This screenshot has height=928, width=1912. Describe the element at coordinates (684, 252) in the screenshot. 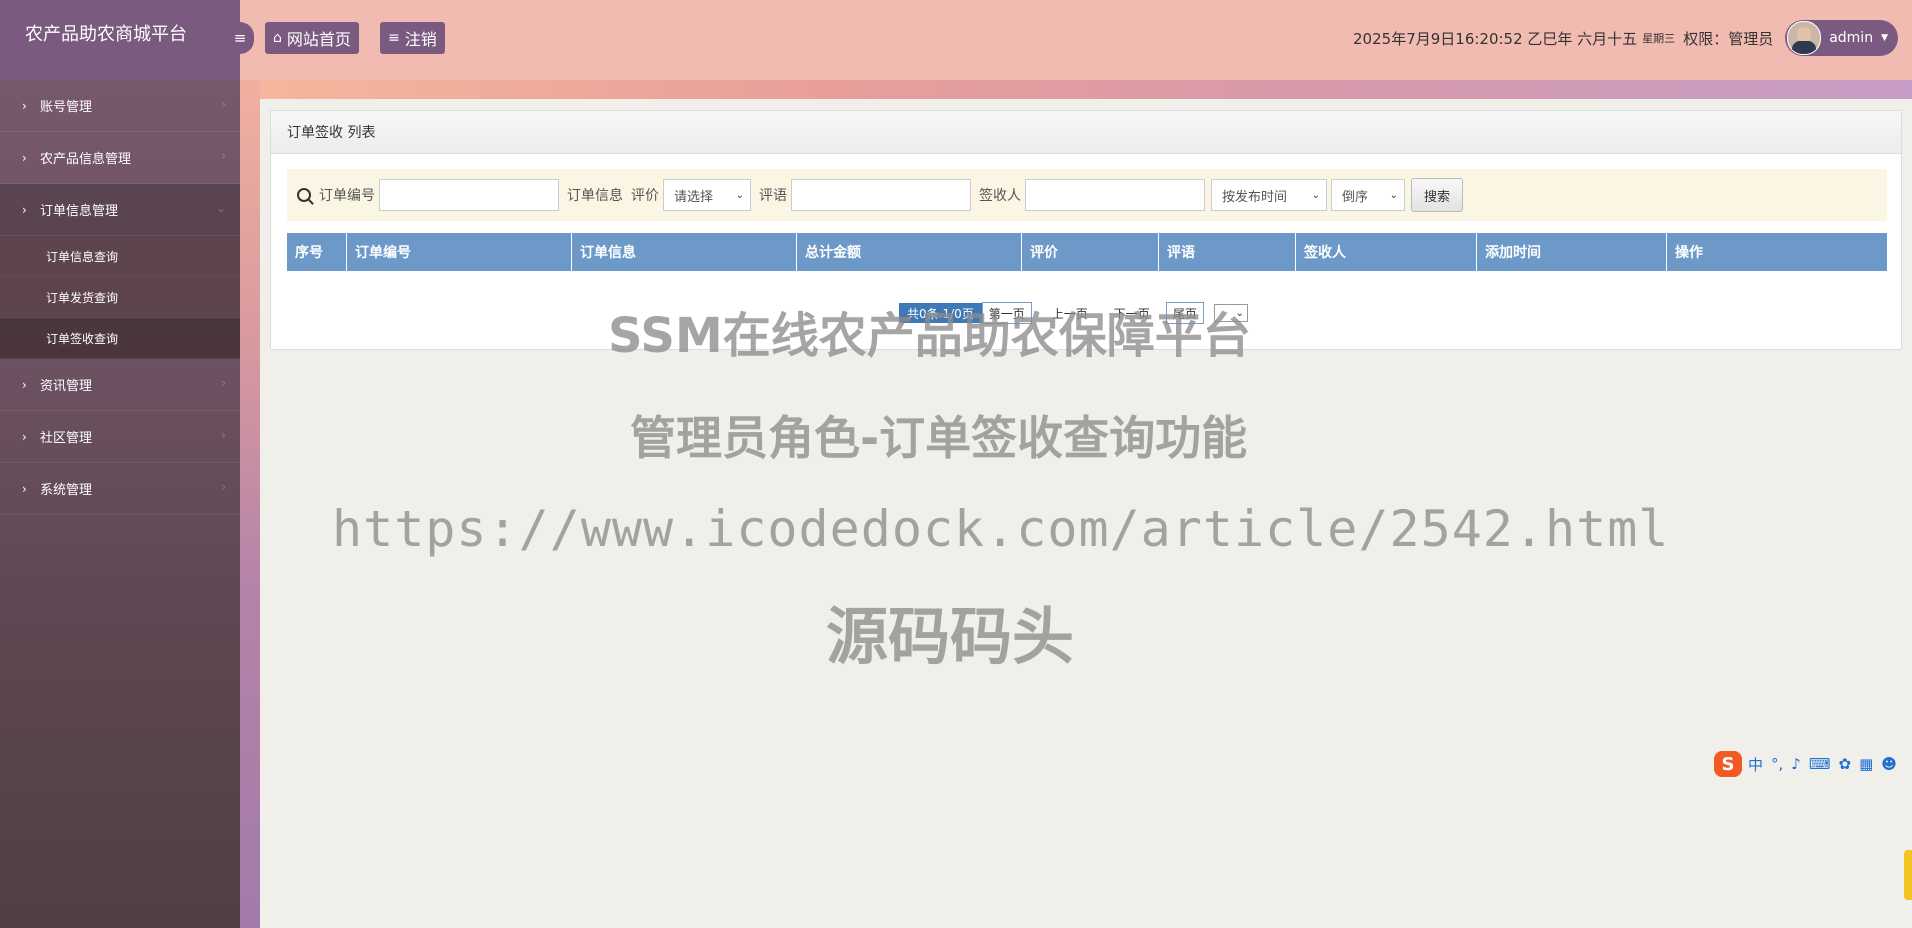

I see `col-order-info: 订单信息` at that location.